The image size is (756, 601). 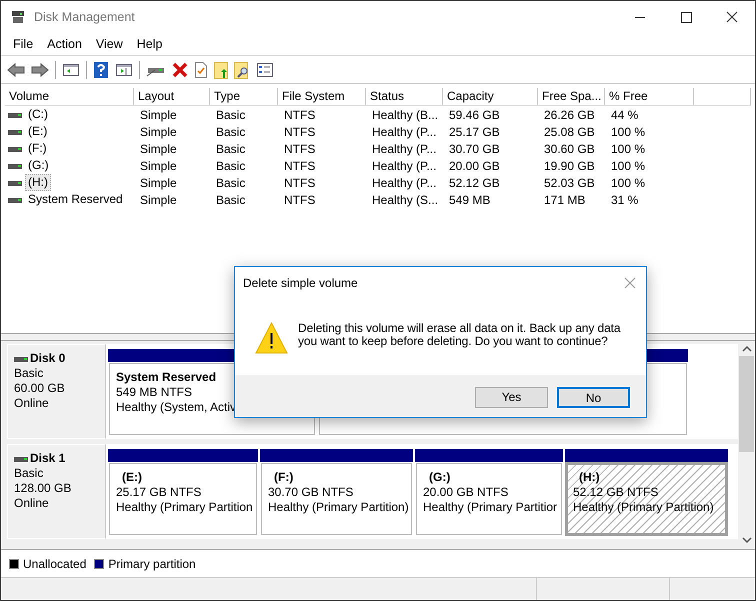 I want to click on table-cell: 52.03 GB, so click(x=569, y=183).